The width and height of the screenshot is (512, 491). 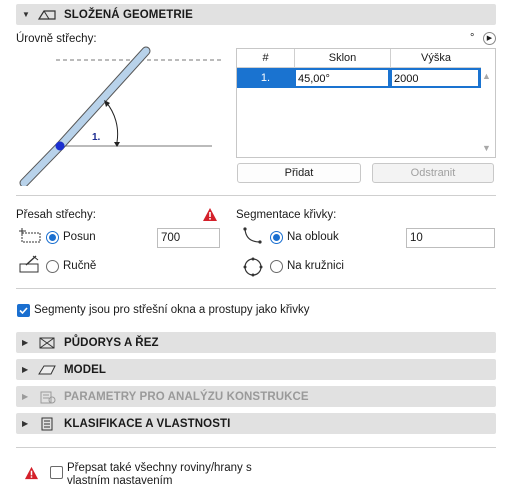 What do you see at coordinates (111, 342) in the screenshot?
I see `section-title: PŮDORYS A ŘEZ` at bounding box center [111, 342].